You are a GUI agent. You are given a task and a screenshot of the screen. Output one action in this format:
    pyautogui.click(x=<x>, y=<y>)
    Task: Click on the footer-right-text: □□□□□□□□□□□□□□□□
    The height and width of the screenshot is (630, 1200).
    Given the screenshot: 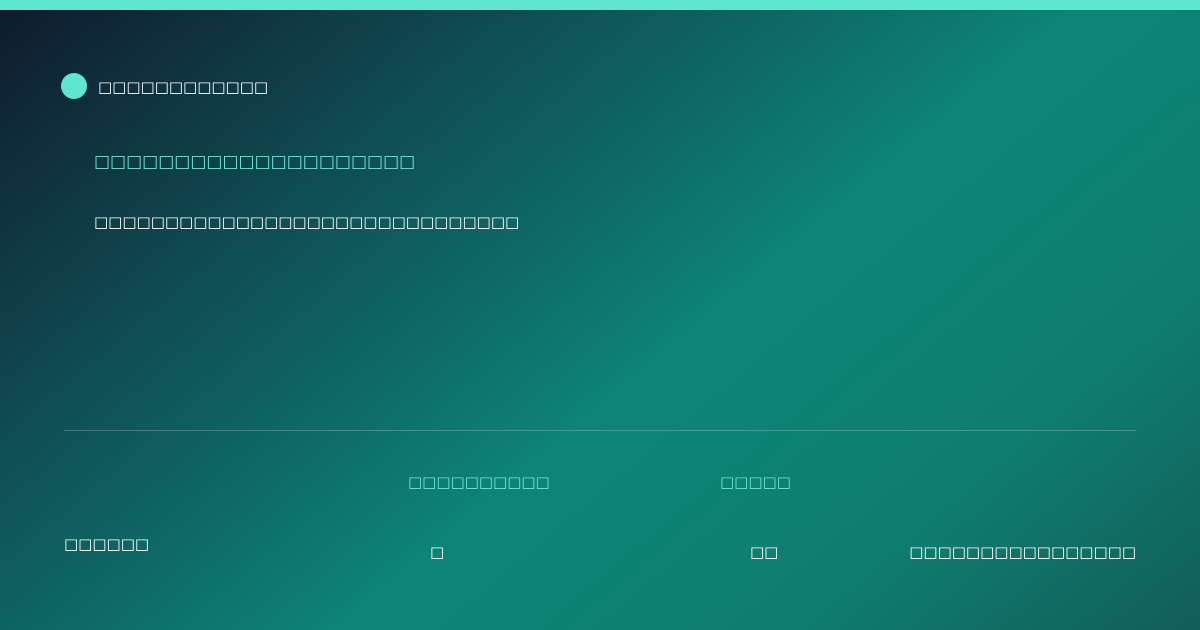 What is the action you would take?
    pyautogui.click(x=1022, y=552)
    